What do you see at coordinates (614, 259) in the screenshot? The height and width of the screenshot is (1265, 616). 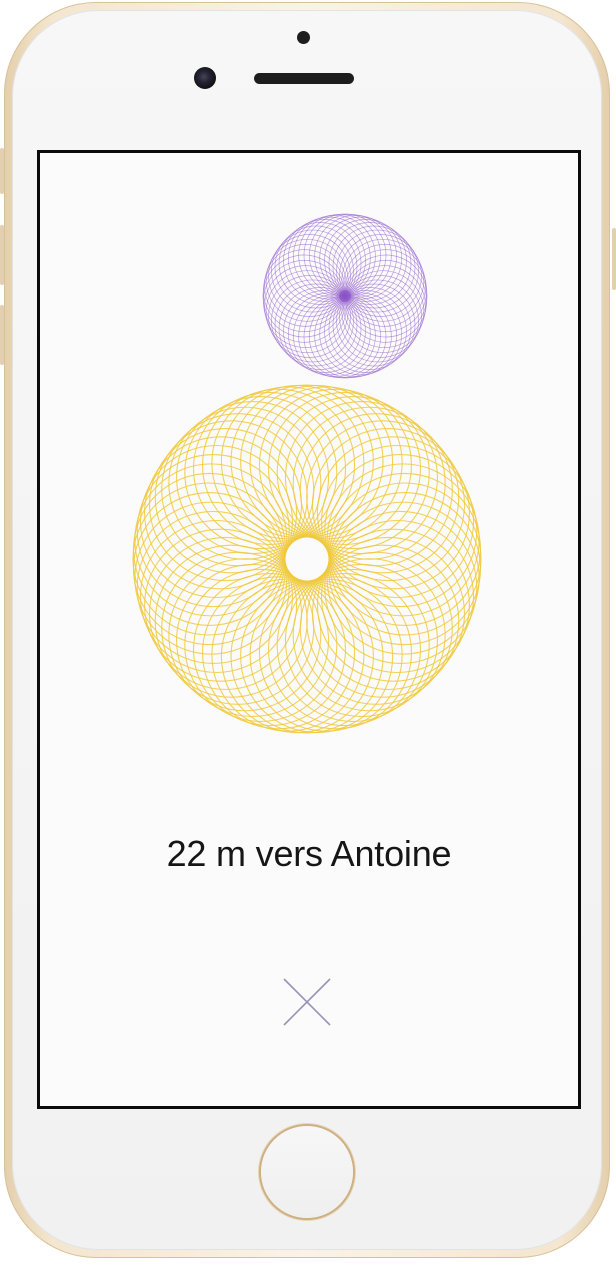 I see `power-button` at bounding box center [614, 259].